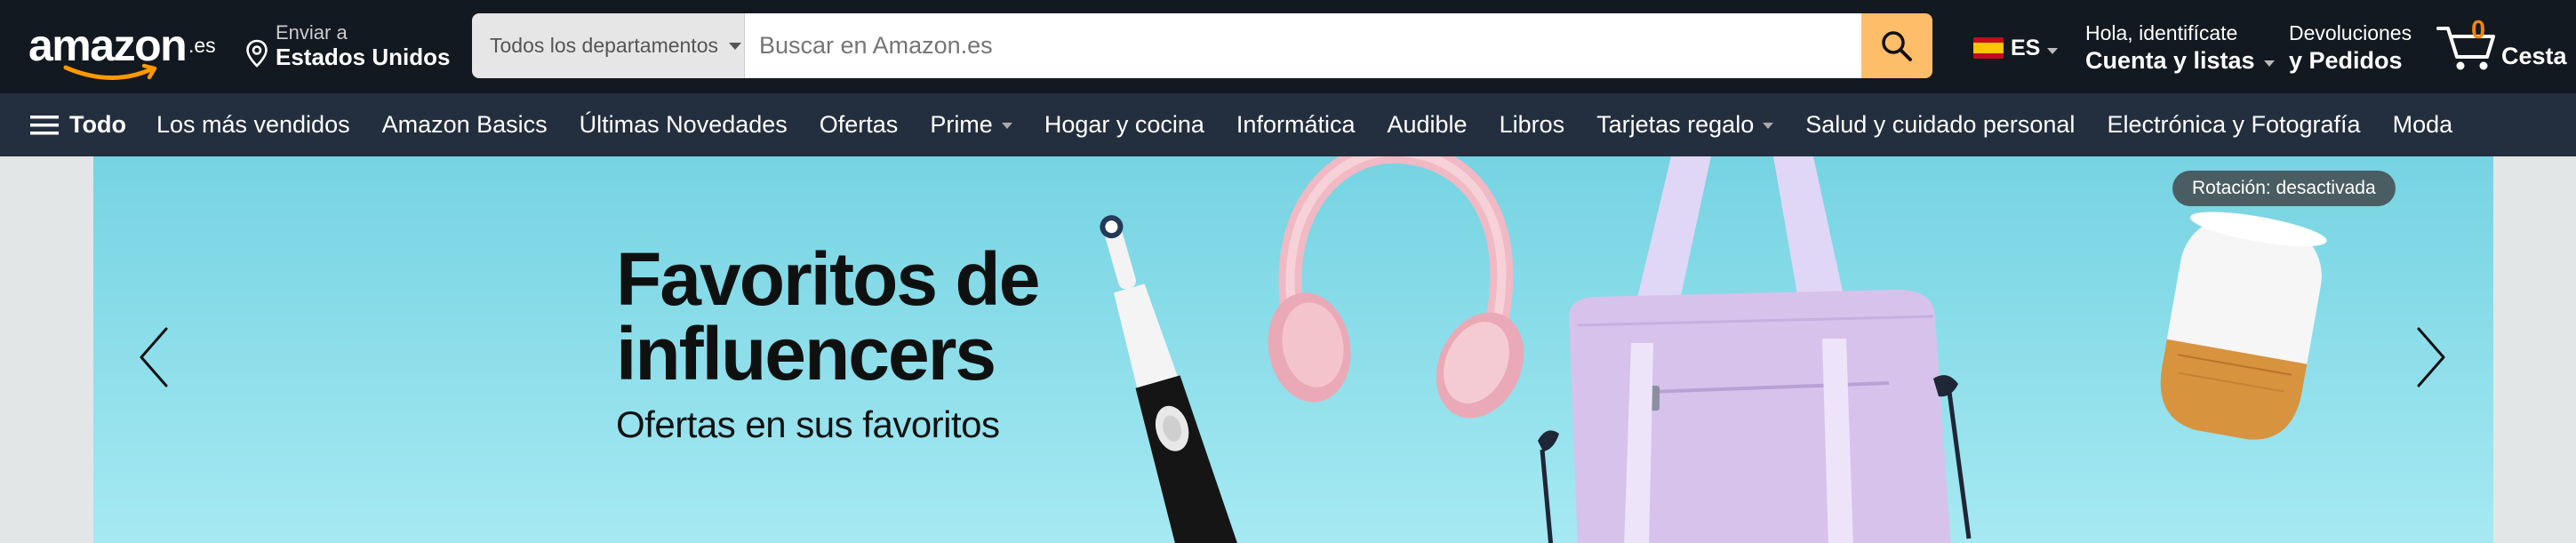  I want to click on account-greeting: Hola, identifícate, so click(2161, 32).